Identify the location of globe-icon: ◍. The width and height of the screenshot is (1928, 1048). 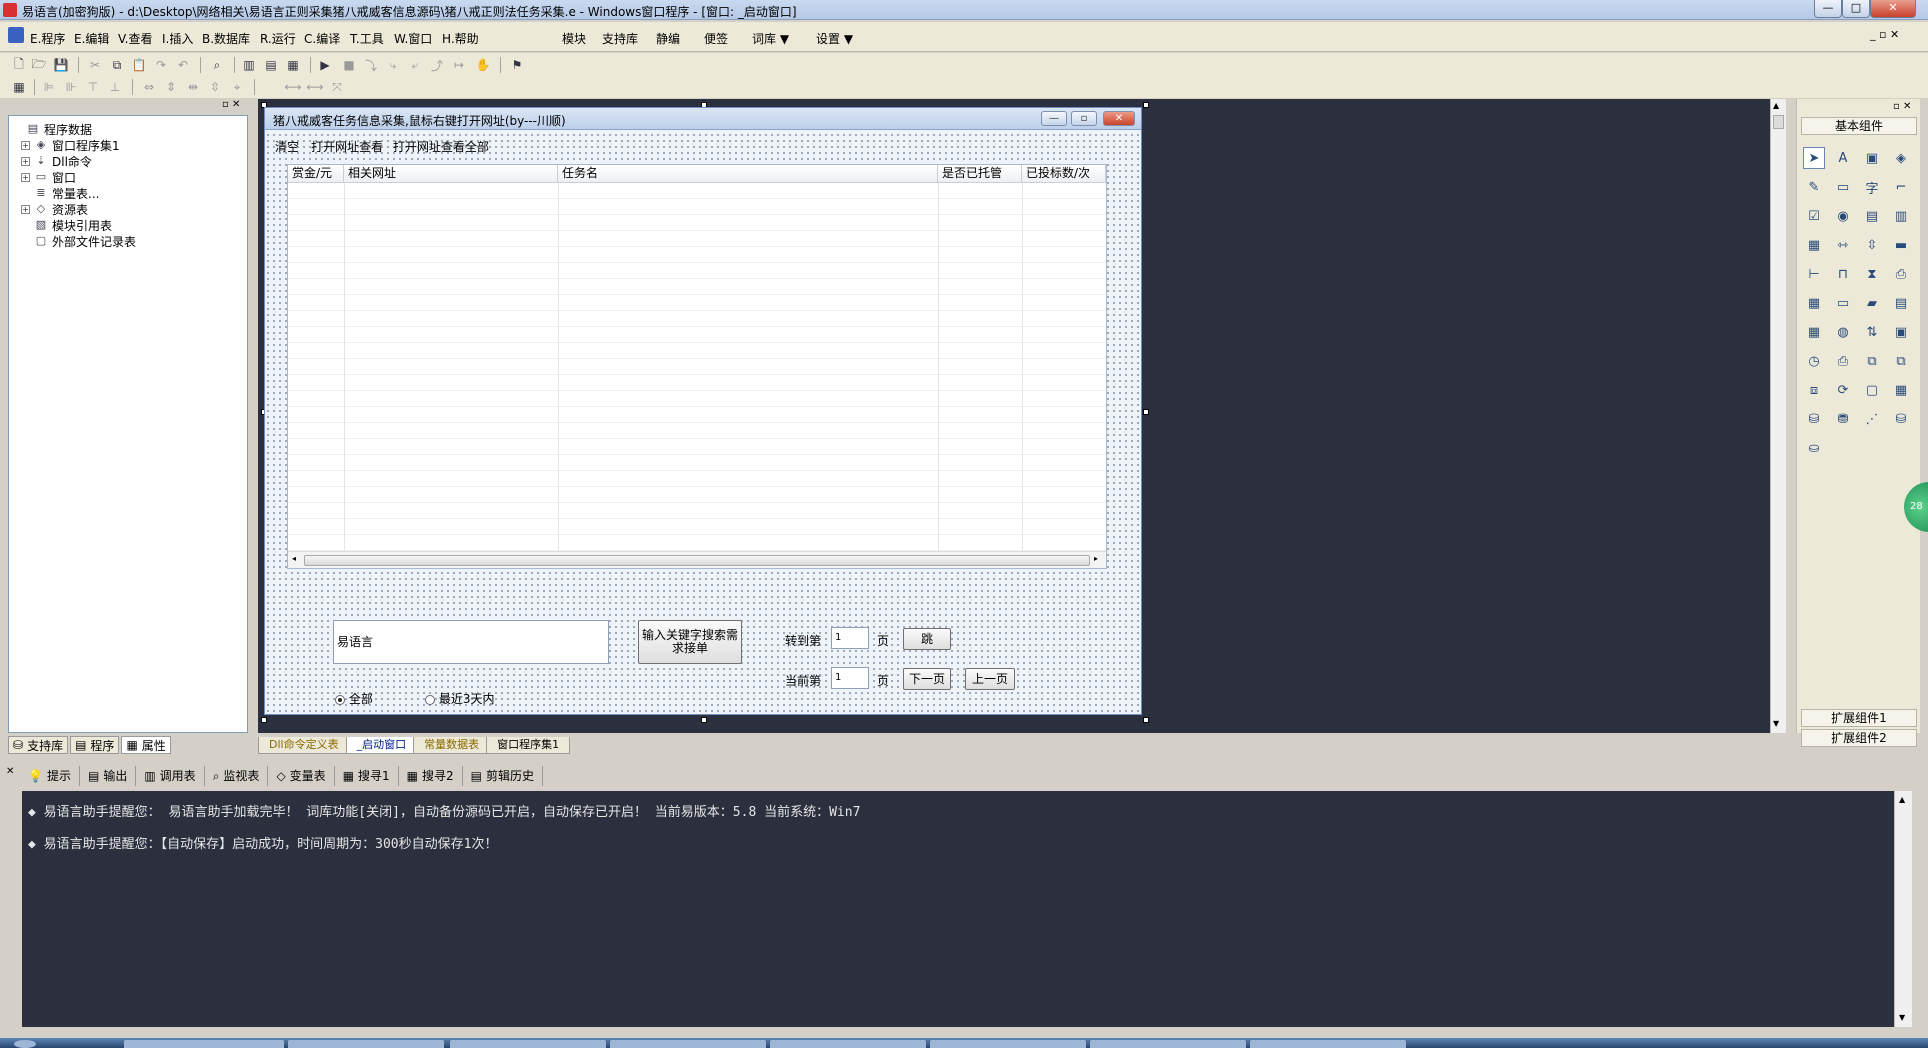
(1843, 332).